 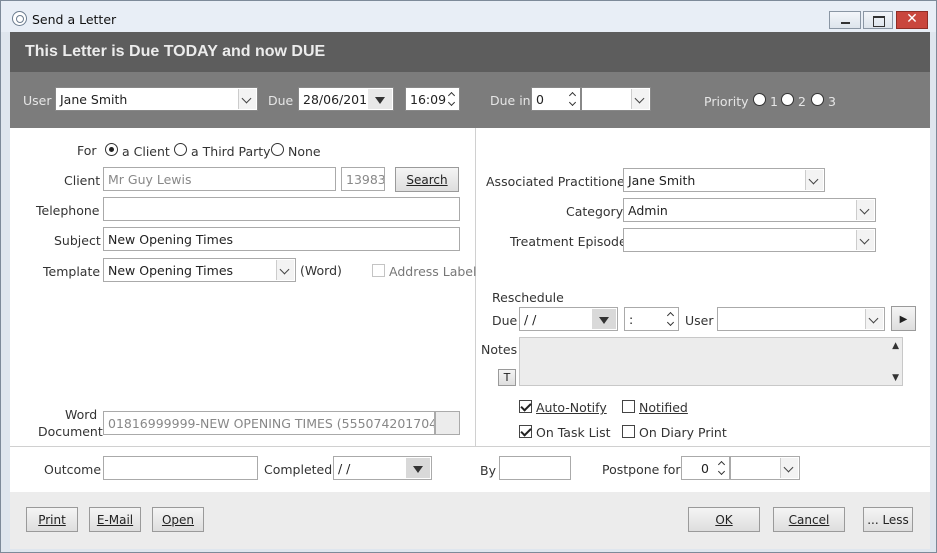 What do you see at coordinates (699, 320) in the screenshot?
I see `reschedule-user-label: User` at bounding box center [699, 320].